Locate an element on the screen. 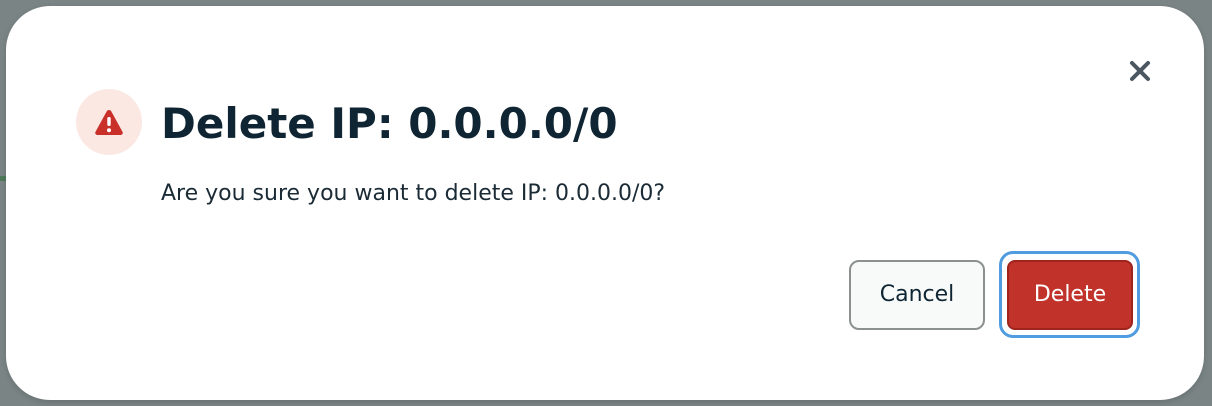 The height and width of the screenshot is (406, 1212). close-icon is located at coordinates (1140, 71).